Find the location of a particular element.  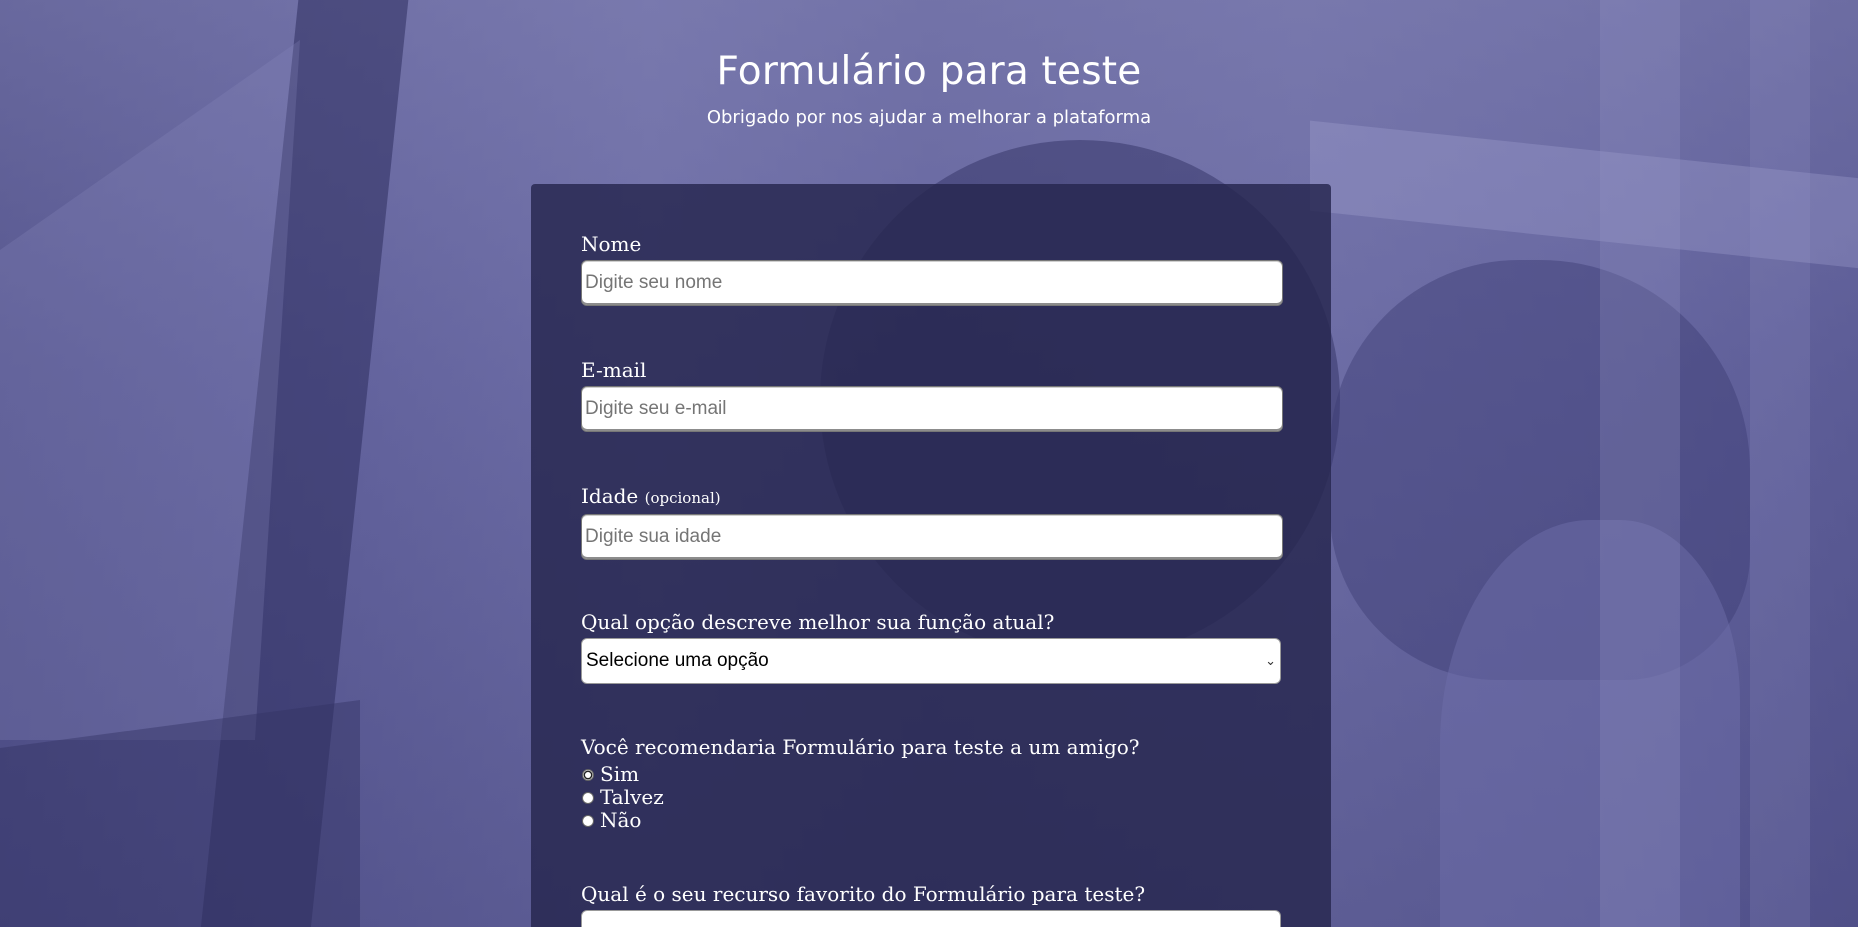

age-optional-hint: (opcional) is located at coordinates (682, 498).